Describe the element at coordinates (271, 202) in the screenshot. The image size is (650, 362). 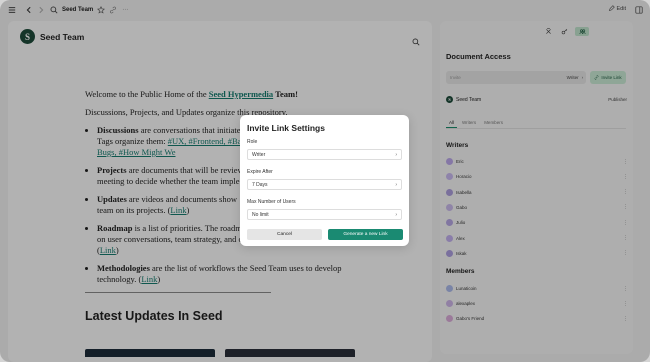
I see `max-users-label: Max Number of Users` at that location.